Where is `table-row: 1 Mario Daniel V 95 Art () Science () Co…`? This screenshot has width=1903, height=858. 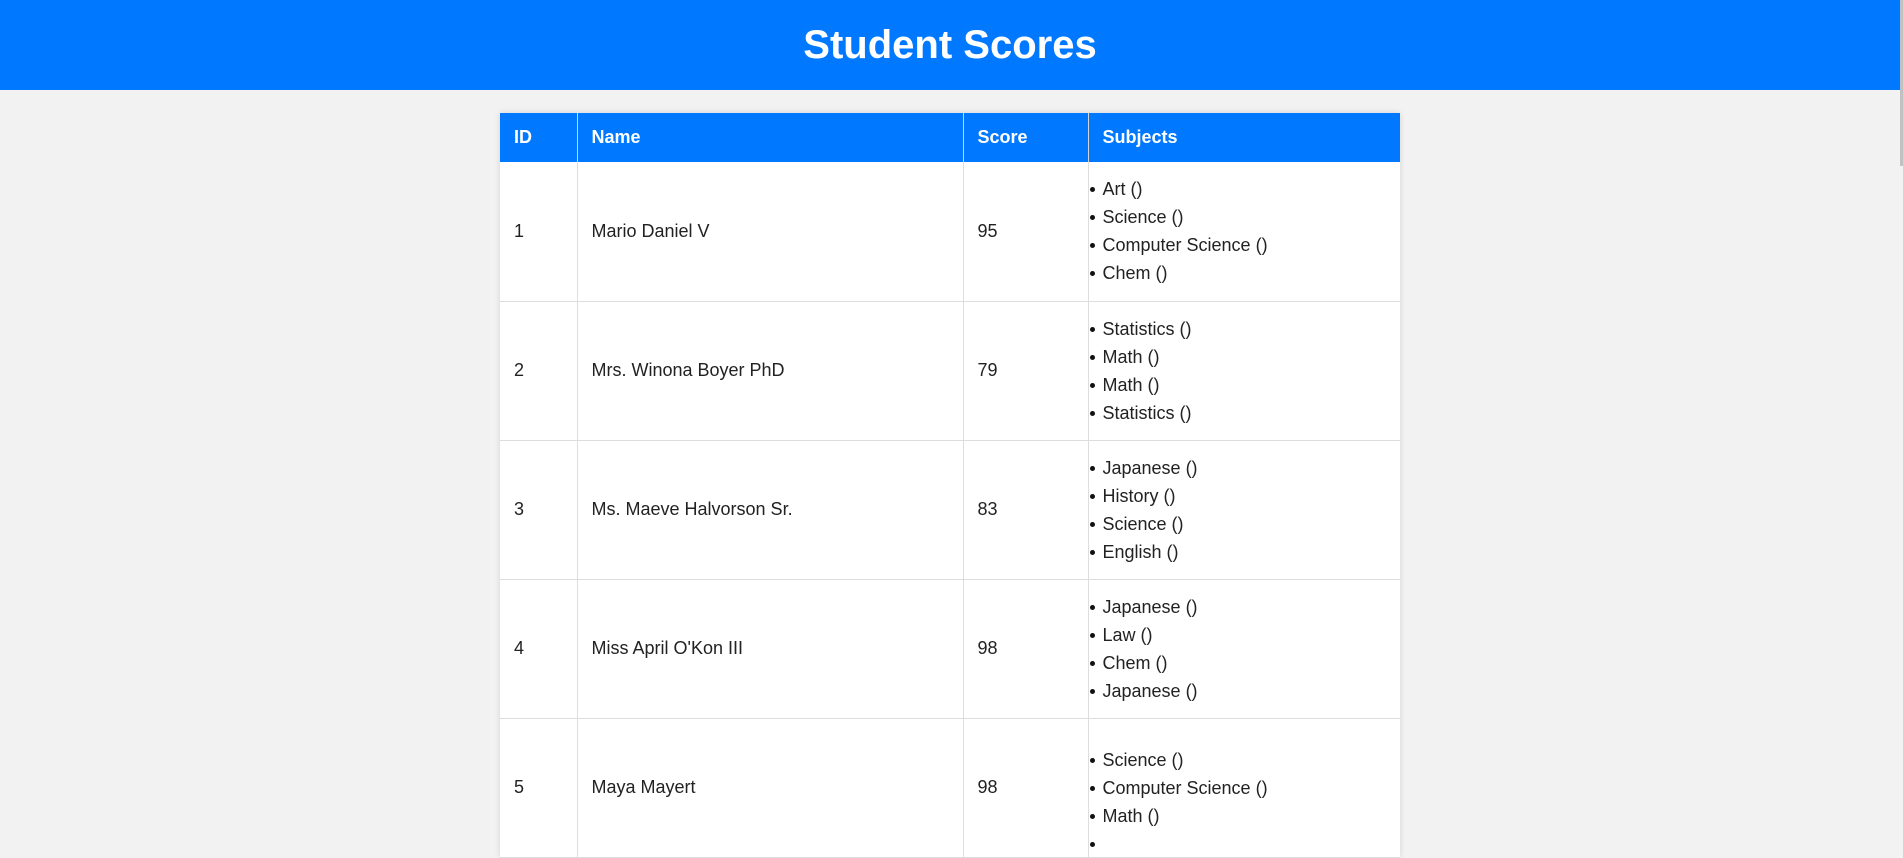 table-row: 1 Mario Daniel V 95 Art () Science () Co… is located at coordinates (950, 232).